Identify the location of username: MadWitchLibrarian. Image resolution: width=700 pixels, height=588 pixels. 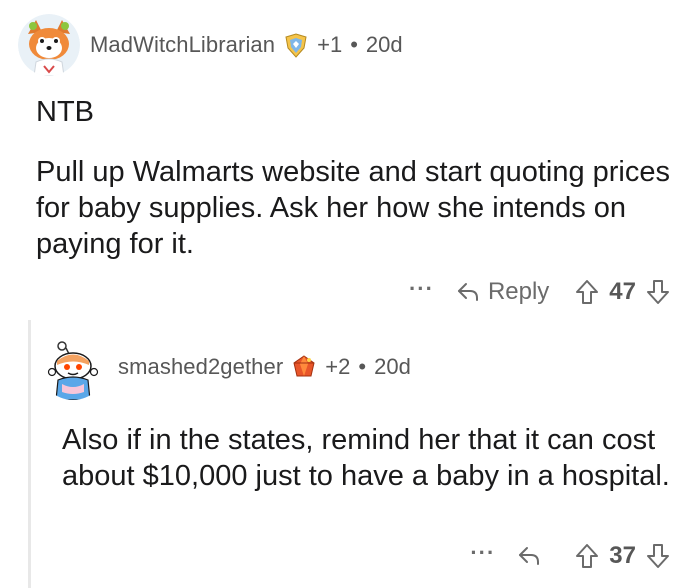
(182, 45).